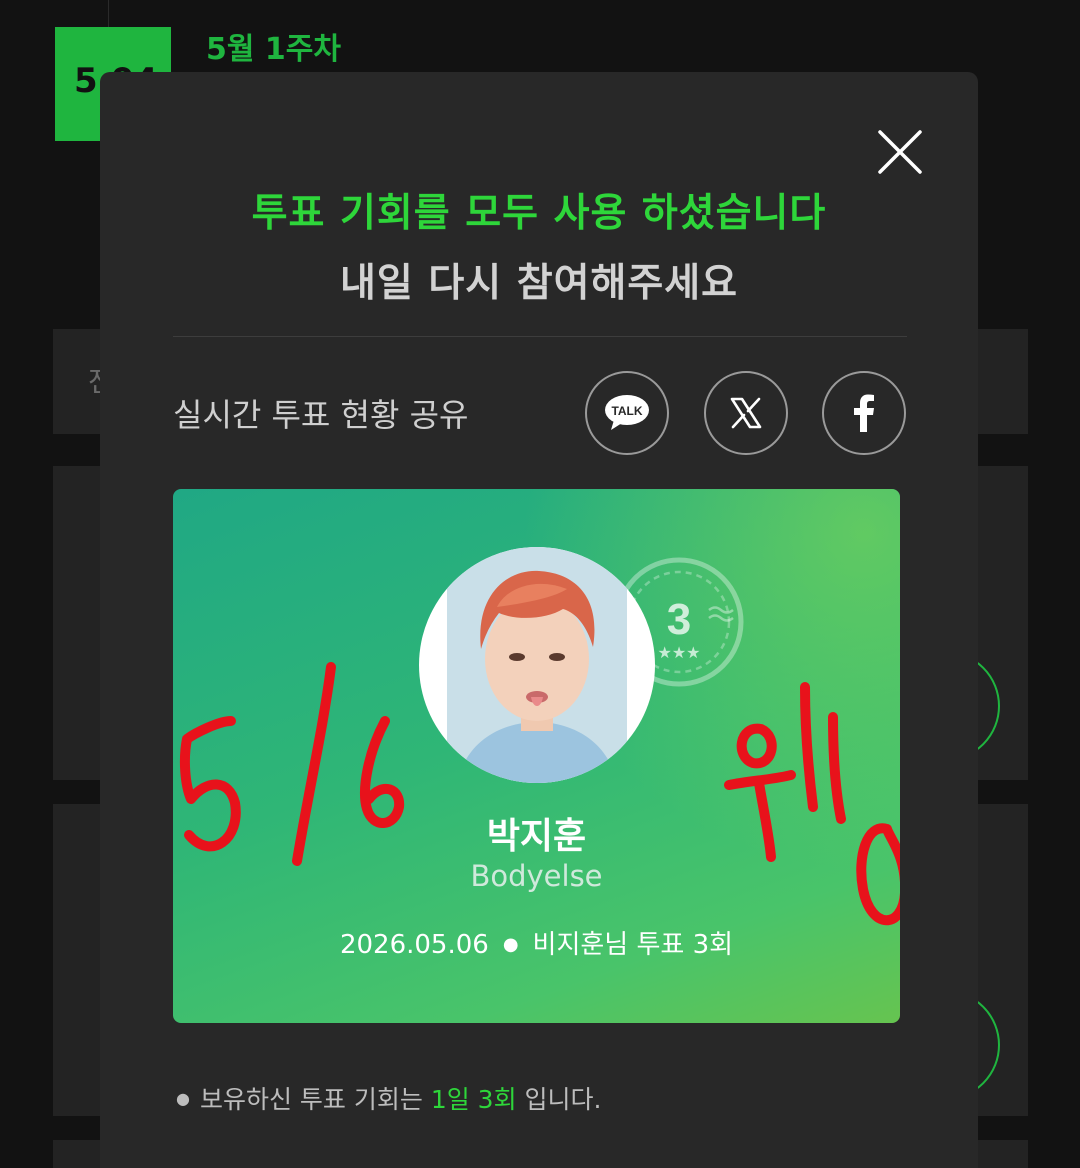 The width and height of the screenshot is (1080, 1168). What do you see at coordinates (633, 945) in the screenshot?
I see `vote-summary: 비지훈님 투표 3회` at bounding box center [633, 945].